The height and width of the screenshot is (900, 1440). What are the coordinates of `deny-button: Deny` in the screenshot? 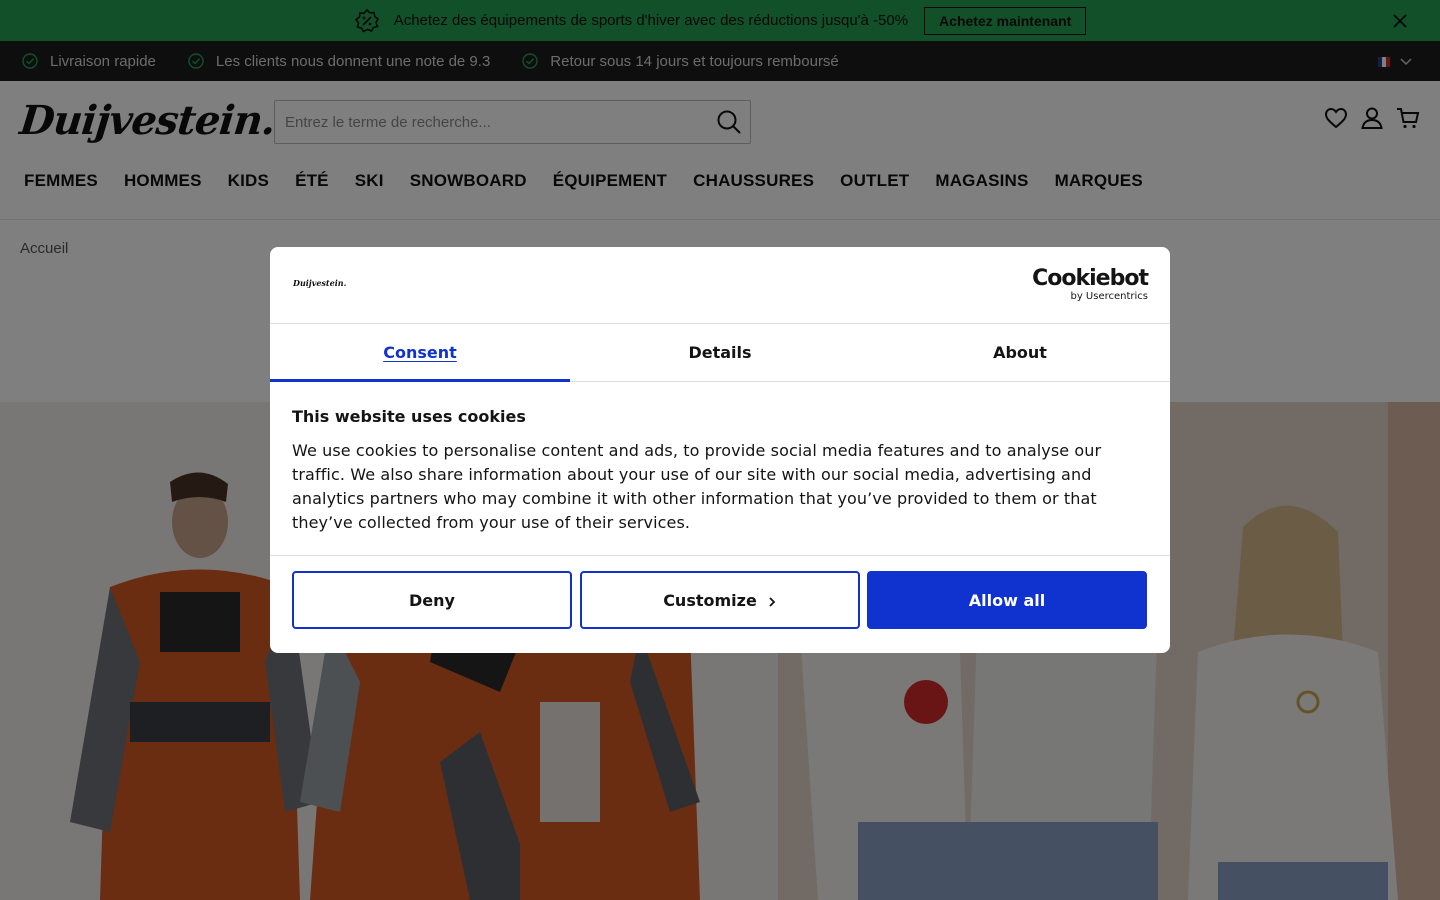 It's located at (432, 600).